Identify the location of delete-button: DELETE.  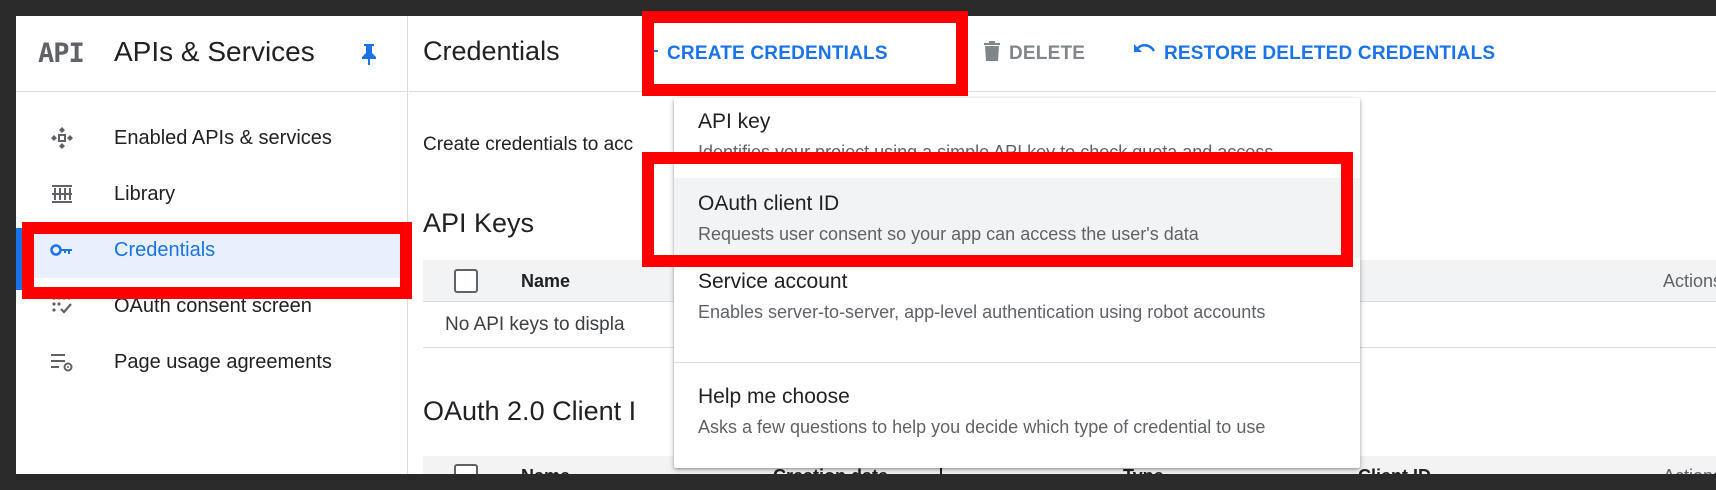
(1034, 54).